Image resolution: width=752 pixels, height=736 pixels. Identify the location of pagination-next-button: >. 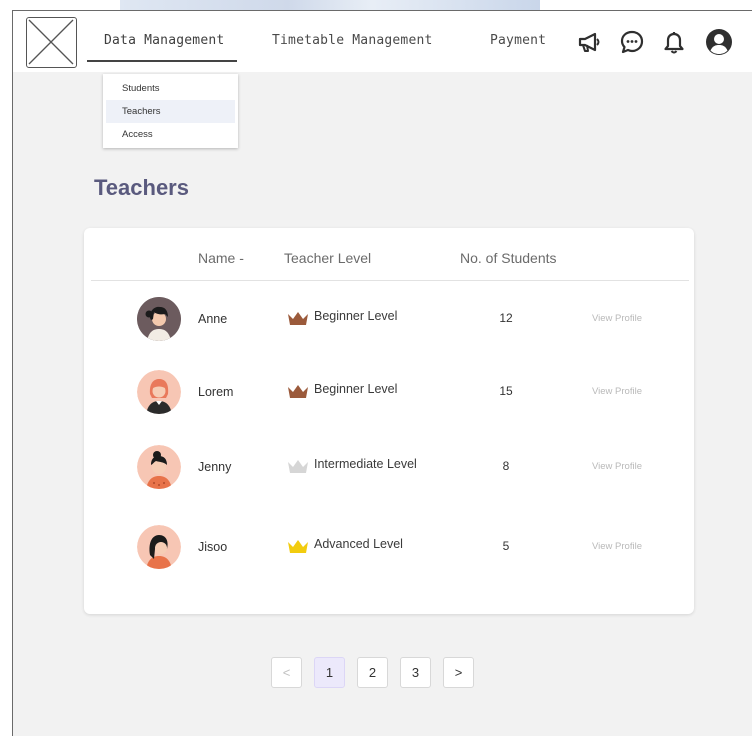
(458, 672).